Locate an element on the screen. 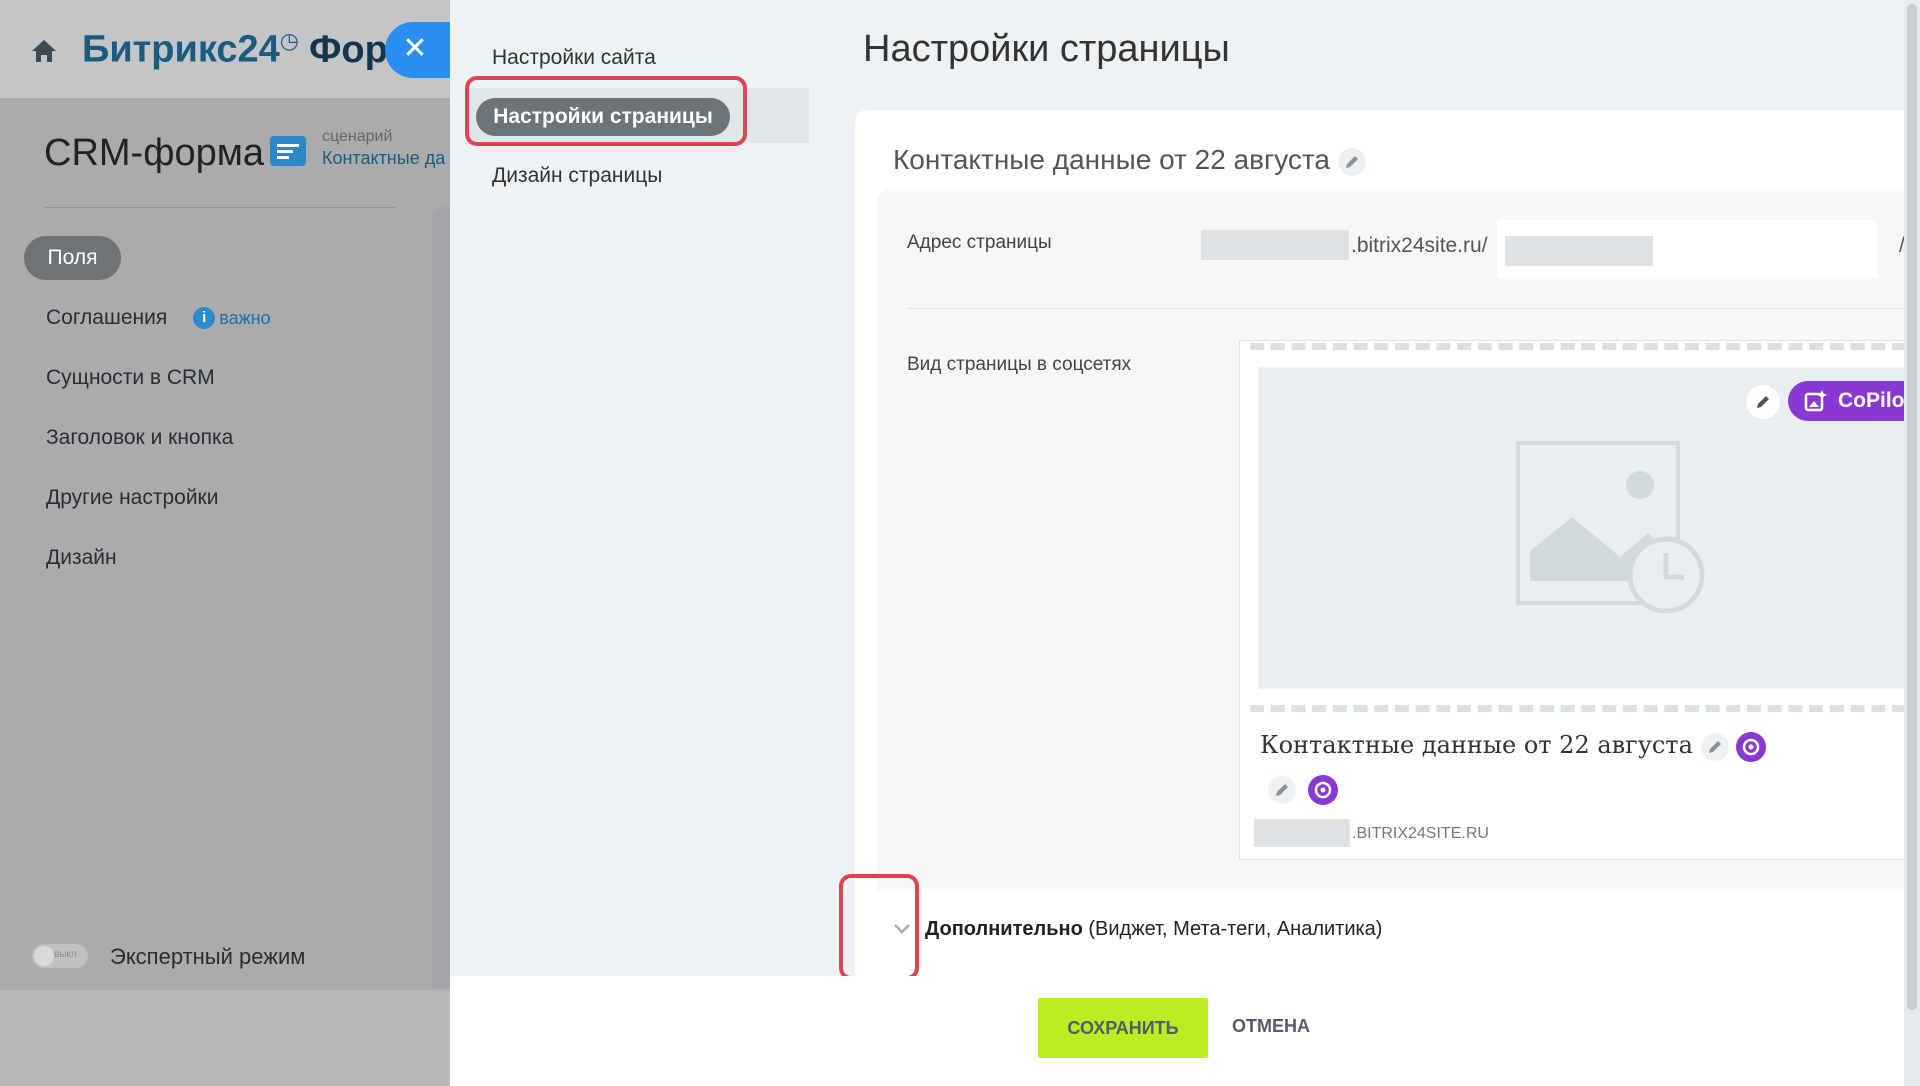 This screenshot has width=1920, height=1086. edit-social-title-icon is located at coordinates (1714, 746).